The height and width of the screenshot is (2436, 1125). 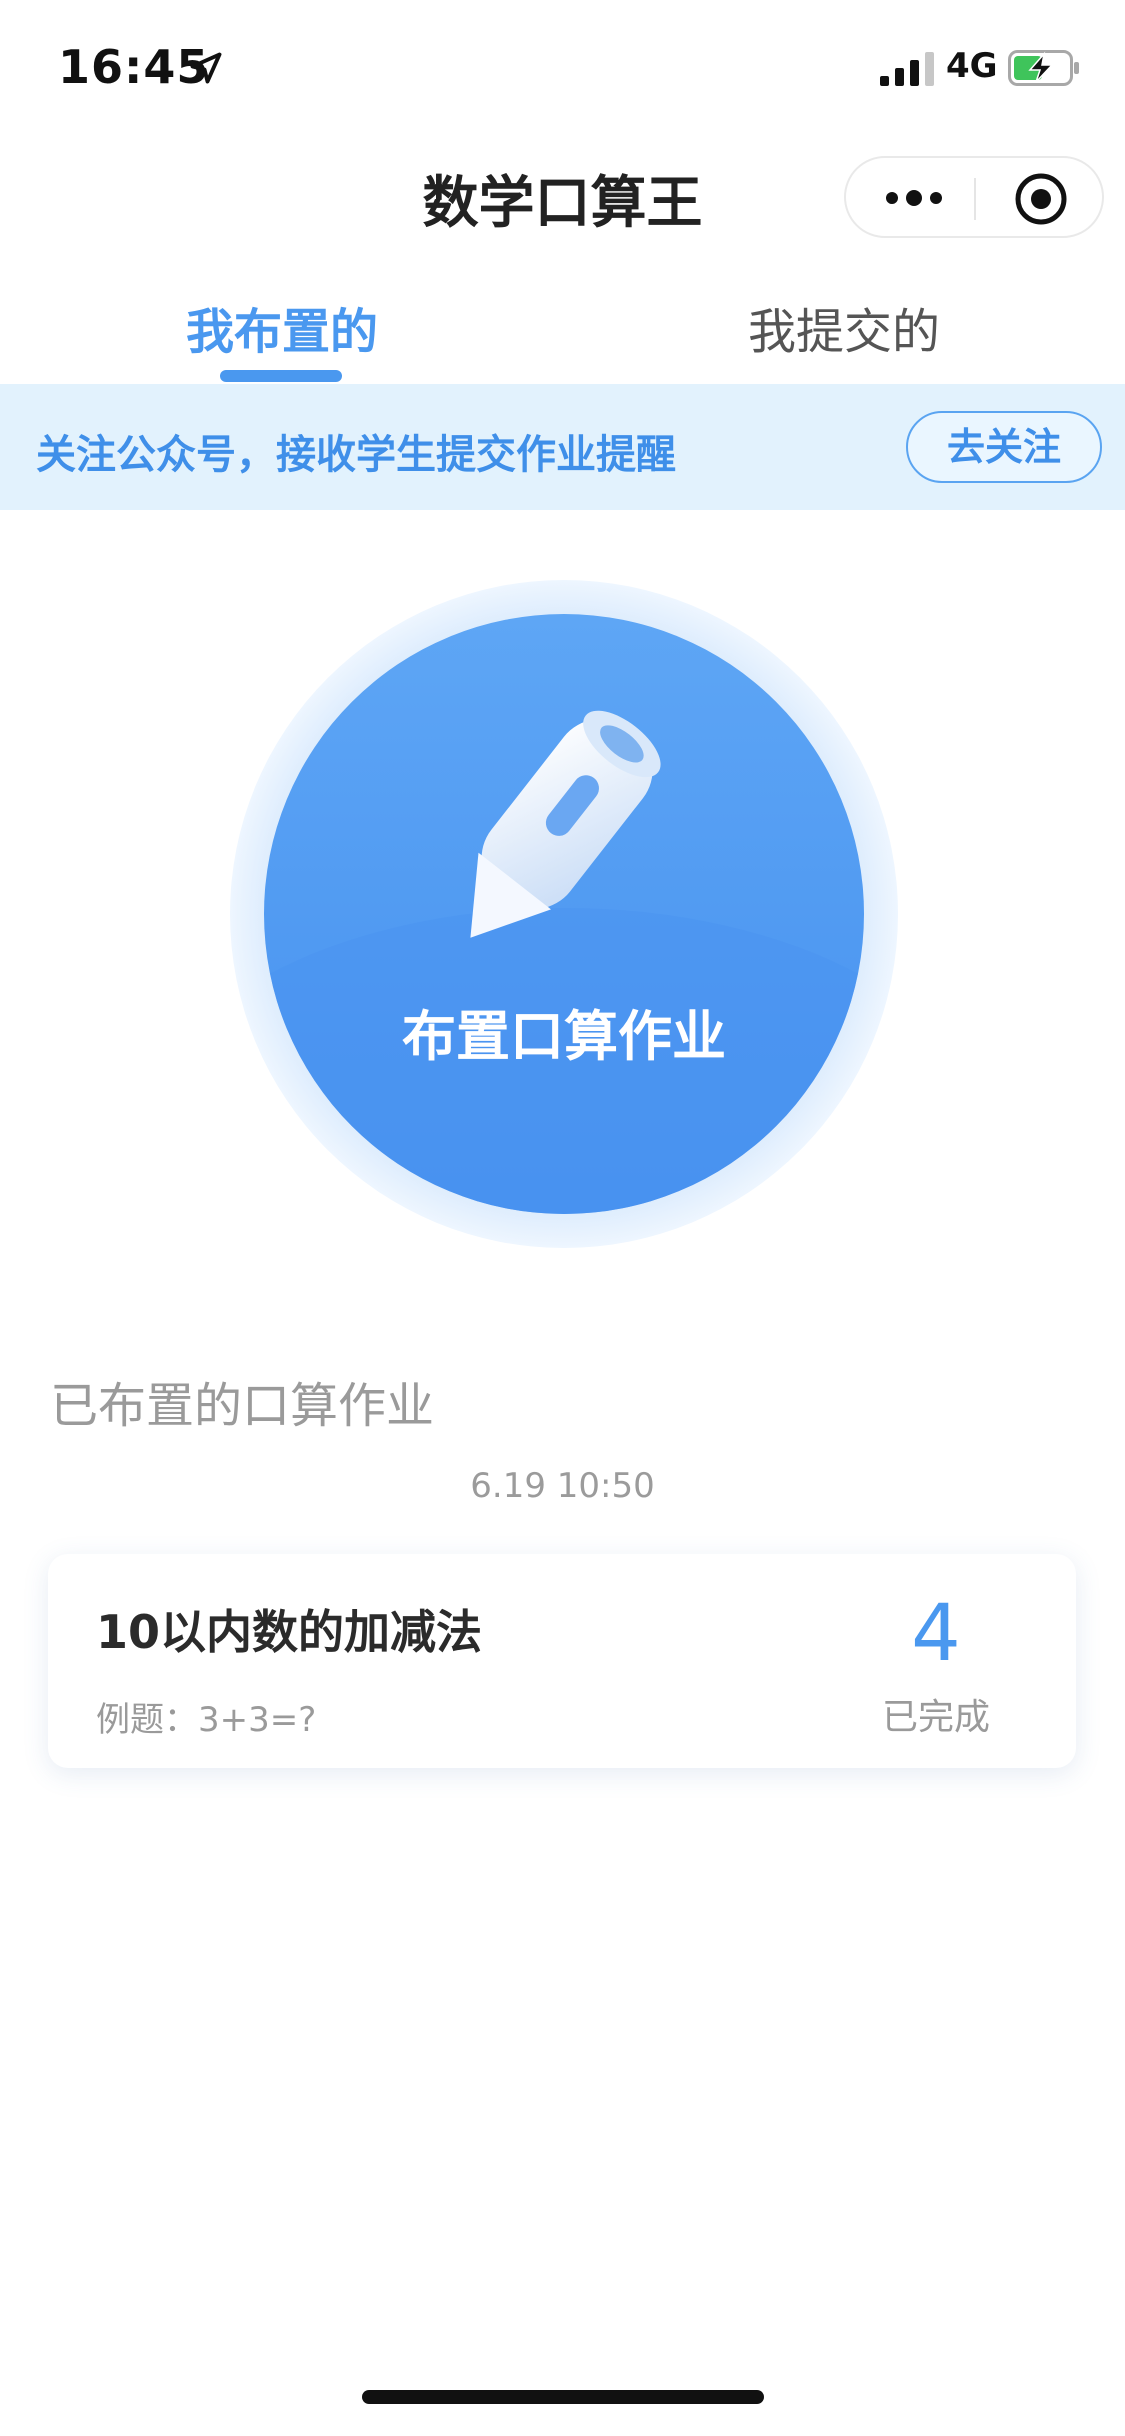 What do you see at coordinates (356, 455) in the screenshot?
I see `notice-text: 关注公众号，接收学生提交作业提醒` at bounding box center [356, 455].